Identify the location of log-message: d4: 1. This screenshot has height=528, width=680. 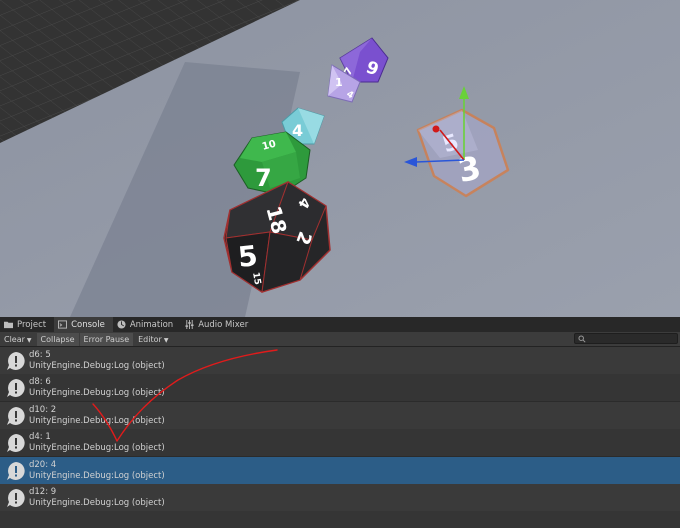
(40, 436).